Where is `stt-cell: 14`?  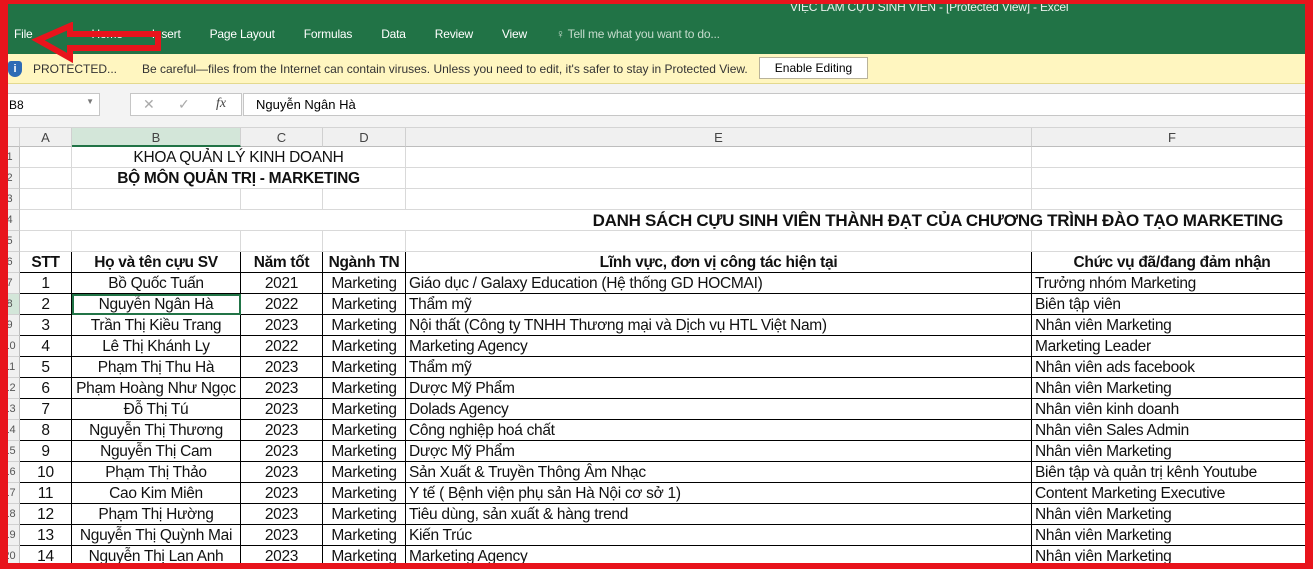
stt-cell: 14 is located at coordinates (46, 556).